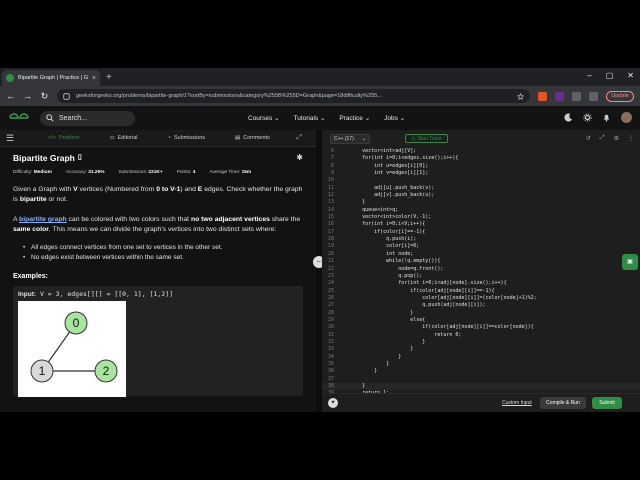  What do you see at coordinates (50, 118) in the screenshot?
I see `search-icon` at bounding box center [50, 118].